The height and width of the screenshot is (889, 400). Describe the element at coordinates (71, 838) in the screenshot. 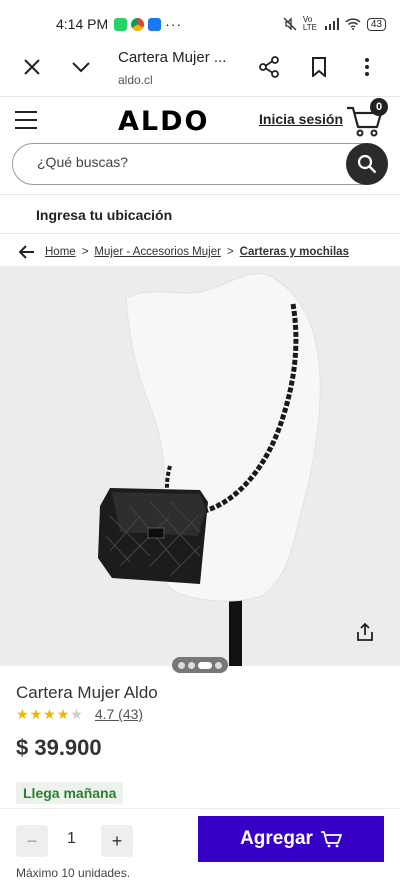

I see `quantity-value: 1` at that location.